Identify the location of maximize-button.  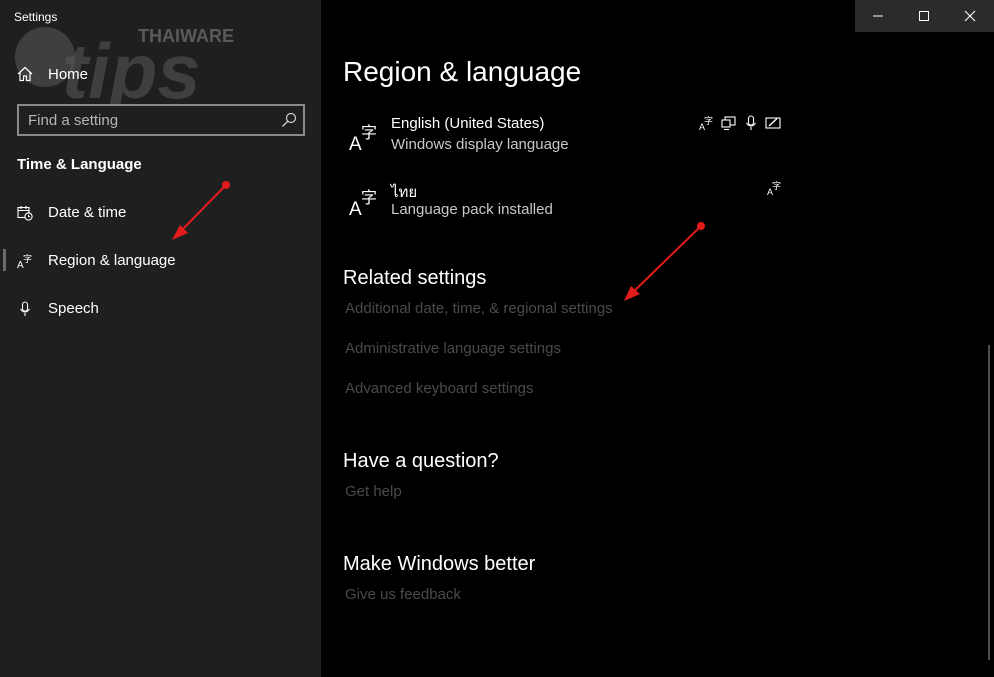
(924, 16).